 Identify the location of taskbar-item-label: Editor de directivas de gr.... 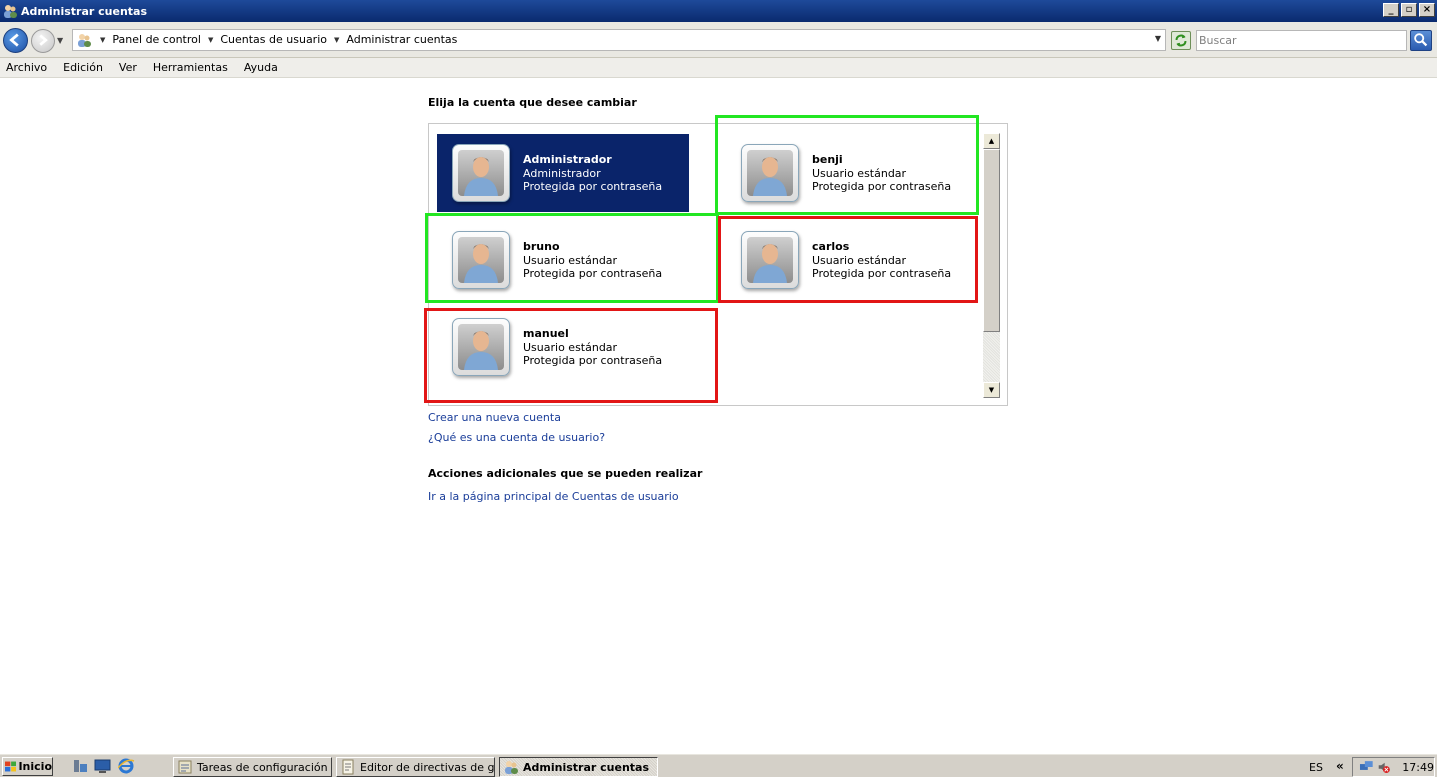
(427, 767).